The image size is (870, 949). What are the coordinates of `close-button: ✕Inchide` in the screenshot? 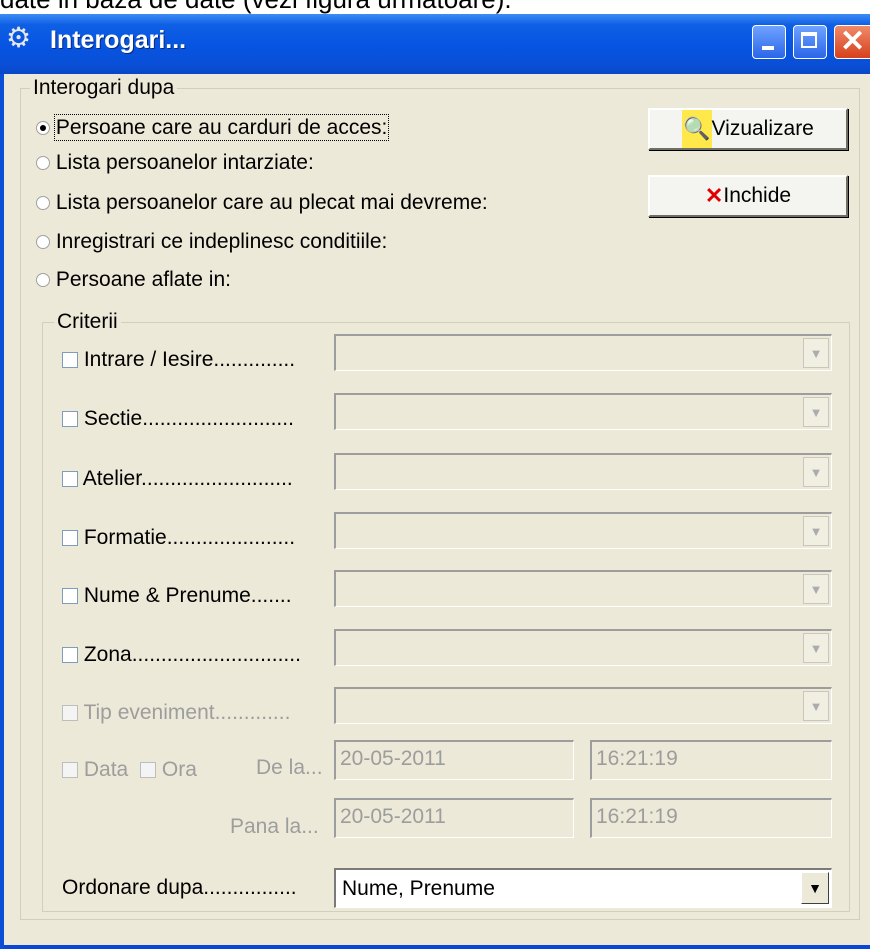 It's located at (748, 196).